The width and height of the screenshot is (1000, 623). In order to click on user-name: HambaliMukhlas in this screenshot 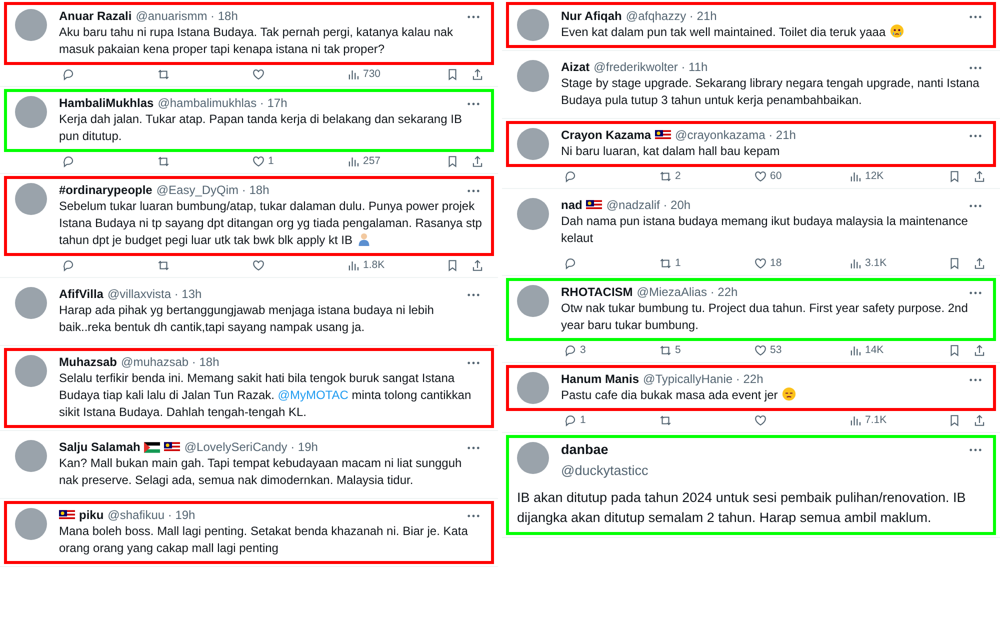, I will do `click(106, 103)`.